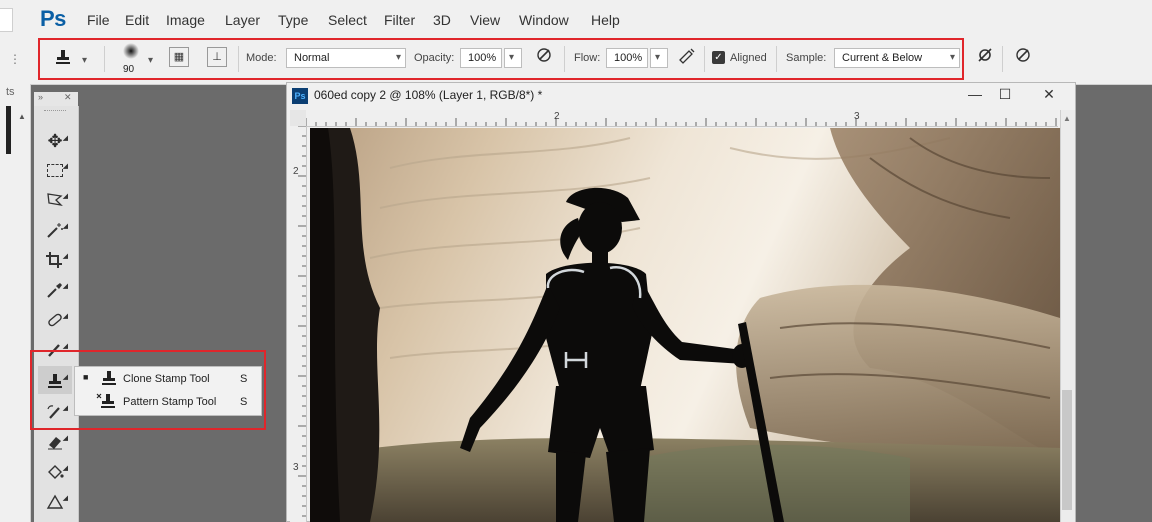 This screenshot has width=1152, height=522. What do you see at coordinates (10, 92) in the screenshot?
I see `left-panel-label: ts` at bounding box center [10, 92].